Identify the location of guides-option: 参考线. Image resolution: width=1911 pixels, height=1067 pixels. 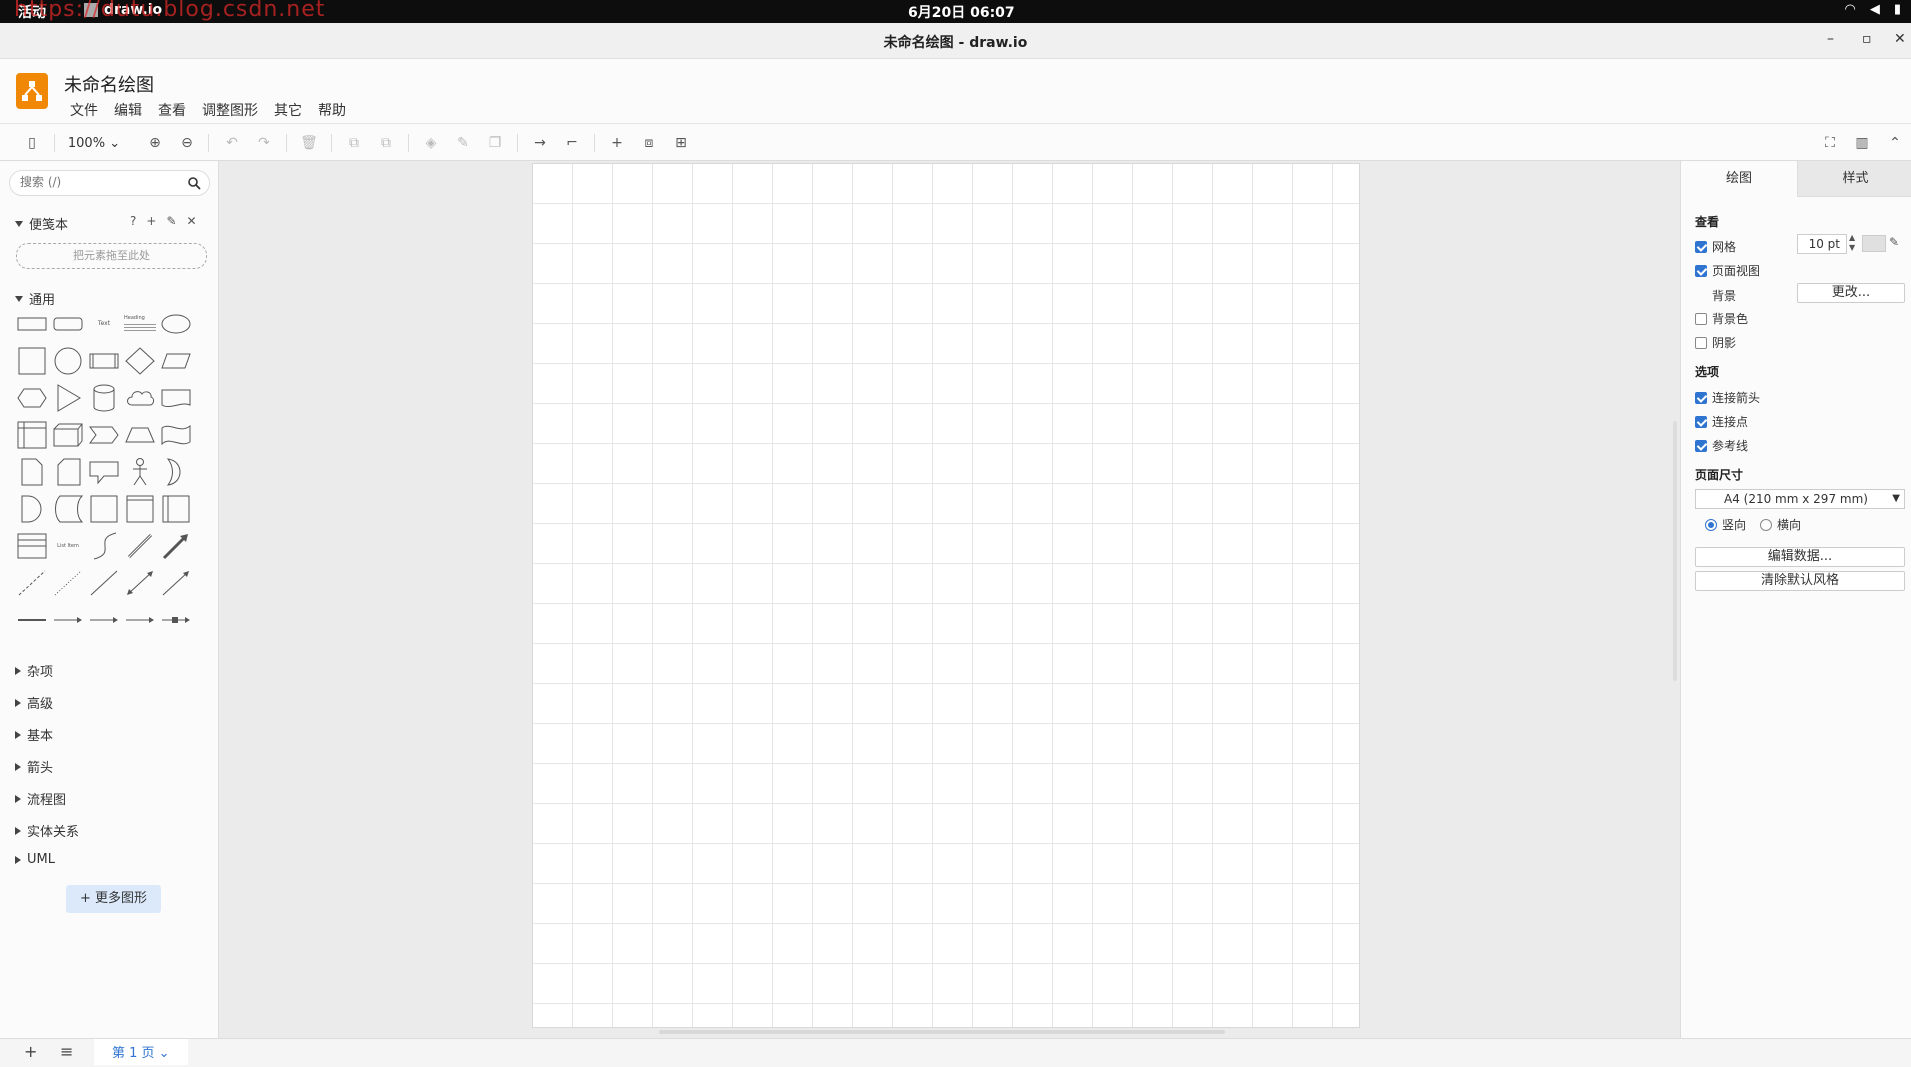
(1721, 445).